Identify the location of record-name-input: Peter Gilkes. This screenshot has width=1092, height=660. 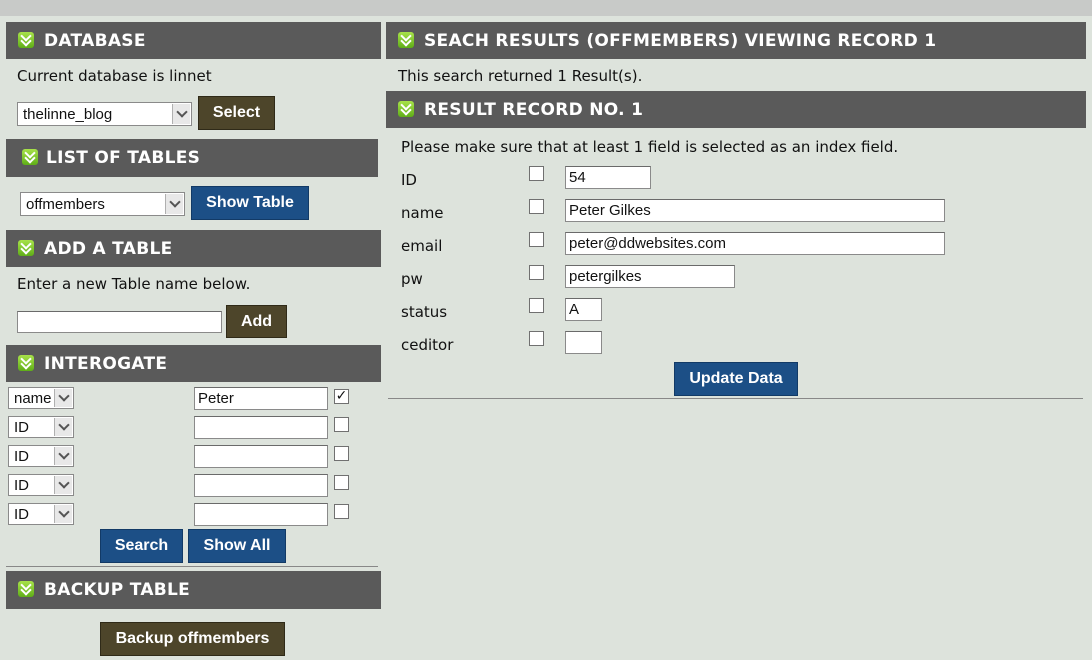
(755, 210).